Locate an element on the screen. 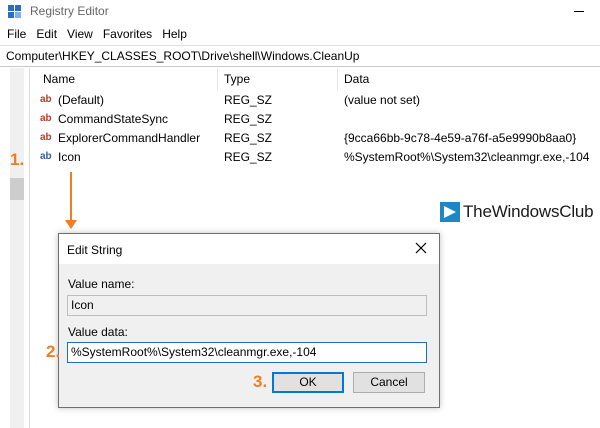 This screenshot has width=600, height=428. value-name: Icon is located at coordinates (69, 157).